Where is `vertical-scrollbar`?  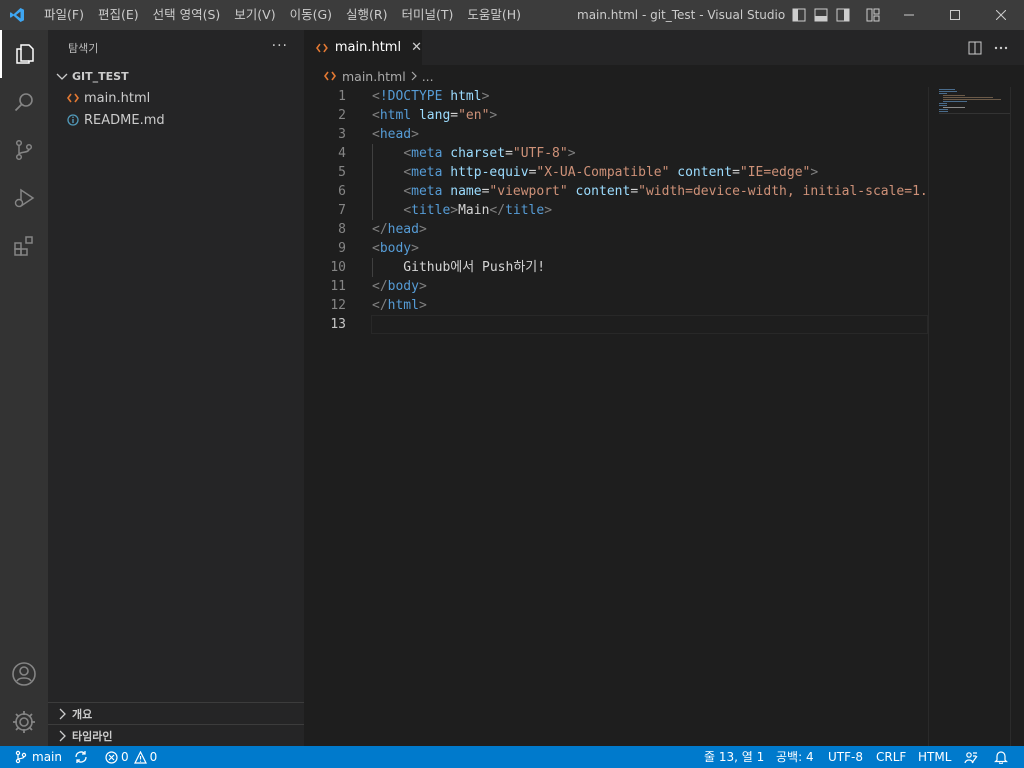 vertical-scrollbar is located at coordinates (1017, 416).